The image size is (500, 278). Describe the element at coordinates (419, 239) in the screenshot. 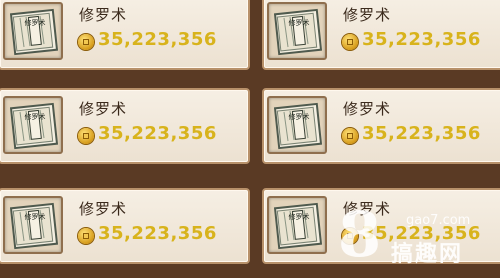

I see `site-watermark: 8 gao7.com 搞趣网` at that location.